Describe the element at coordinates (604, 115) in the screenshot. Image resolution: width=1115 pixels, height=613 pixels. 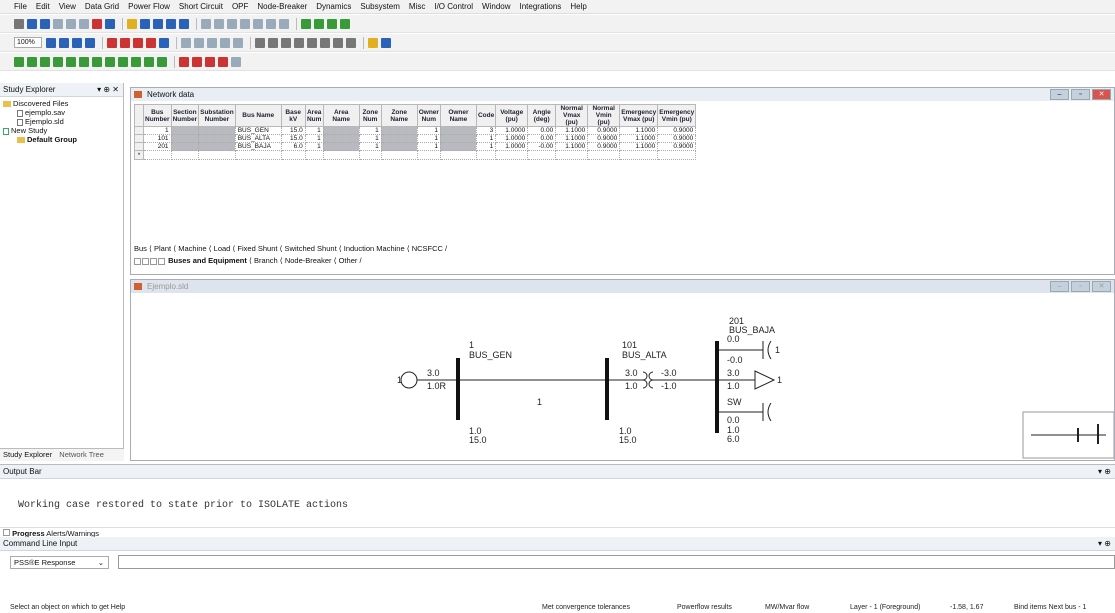
I see `column-header: Normal Vmin (pu)` at that location.